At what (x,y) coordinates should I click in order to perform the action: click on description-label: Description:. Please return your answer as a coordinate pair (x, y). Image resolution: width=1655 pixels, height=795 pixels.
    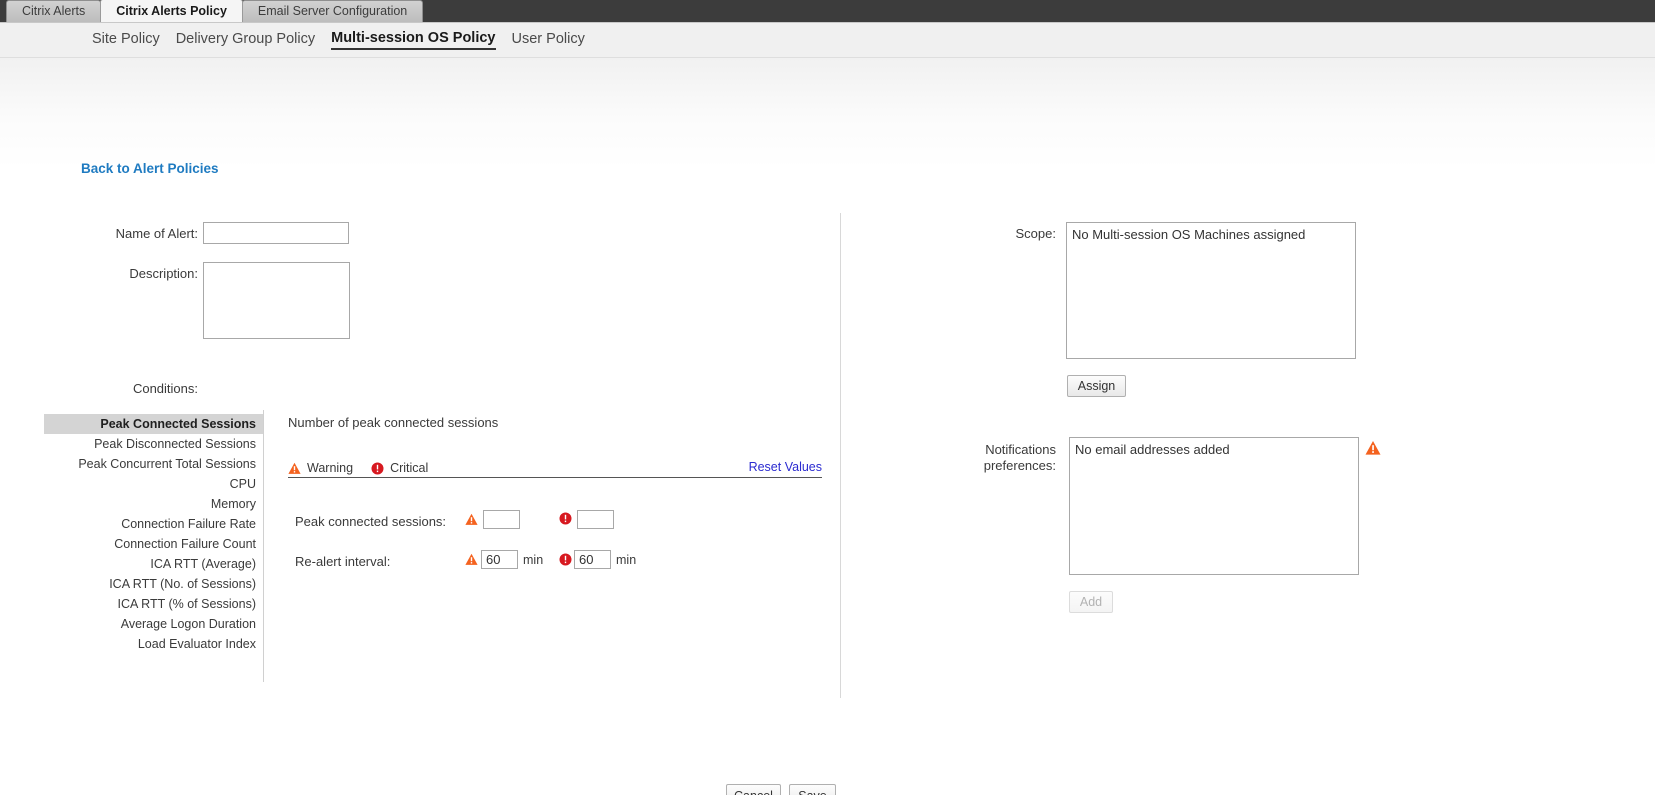
    Looking at the image, I should click on (163, 273).